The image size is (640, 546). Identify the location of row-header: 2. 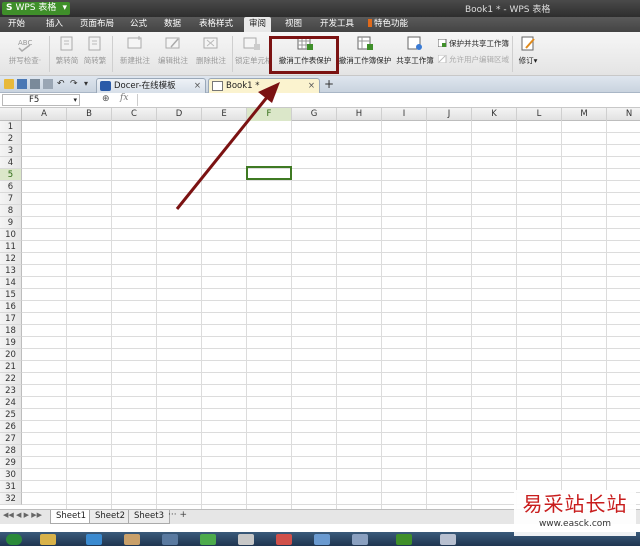
(11, 139).